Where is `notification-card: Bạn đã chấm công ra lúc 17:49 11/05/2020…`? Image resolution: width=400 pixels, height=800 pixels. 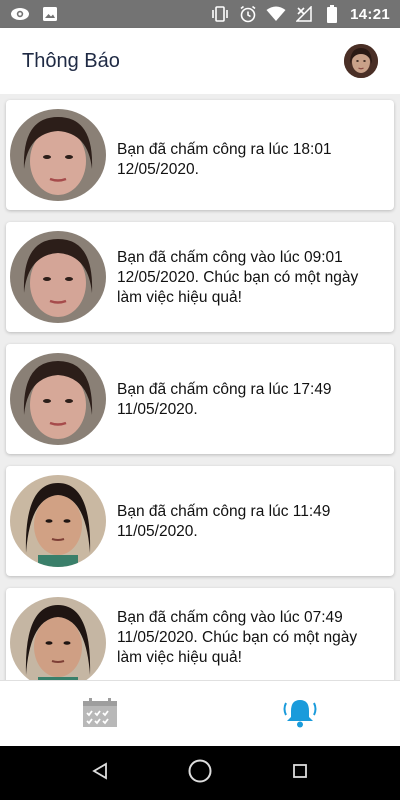
notification-card: Bạn đã chấm công ra lúc 17:49 11/05/2020… is located at coordinates (200, 399).